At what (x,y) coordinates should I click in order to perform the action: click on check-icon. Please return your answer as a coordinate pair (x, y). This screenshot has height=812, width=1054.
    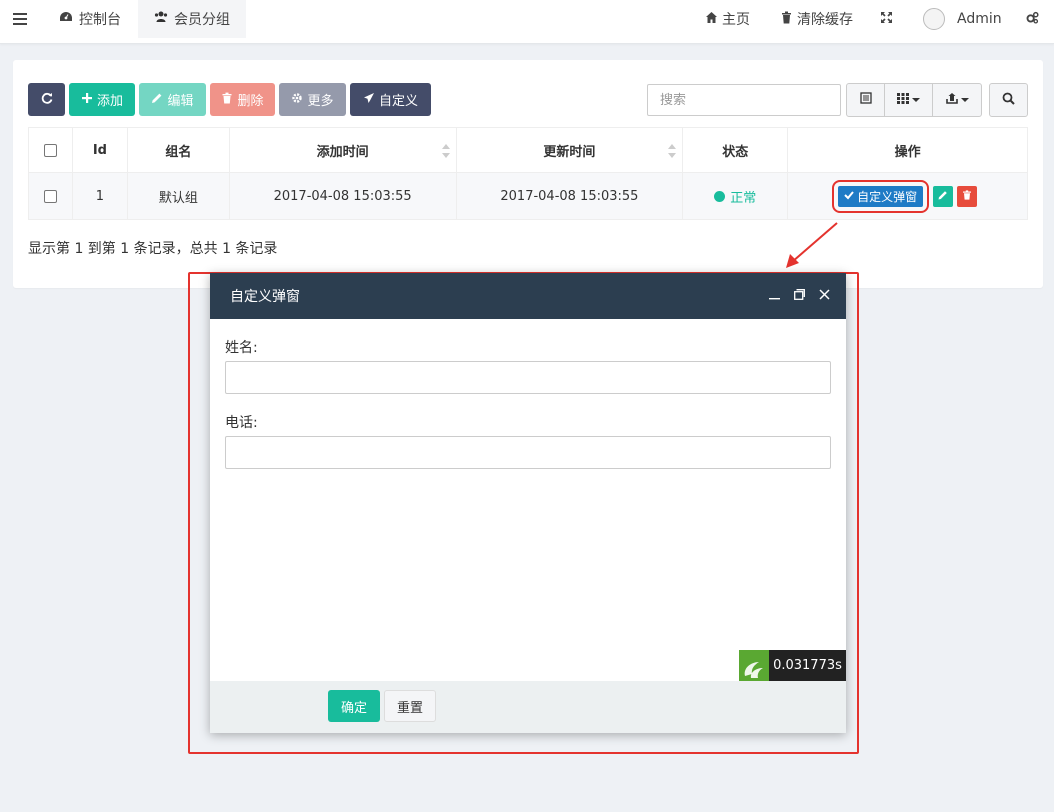
    Looking at the image, I should click on (849, 196).